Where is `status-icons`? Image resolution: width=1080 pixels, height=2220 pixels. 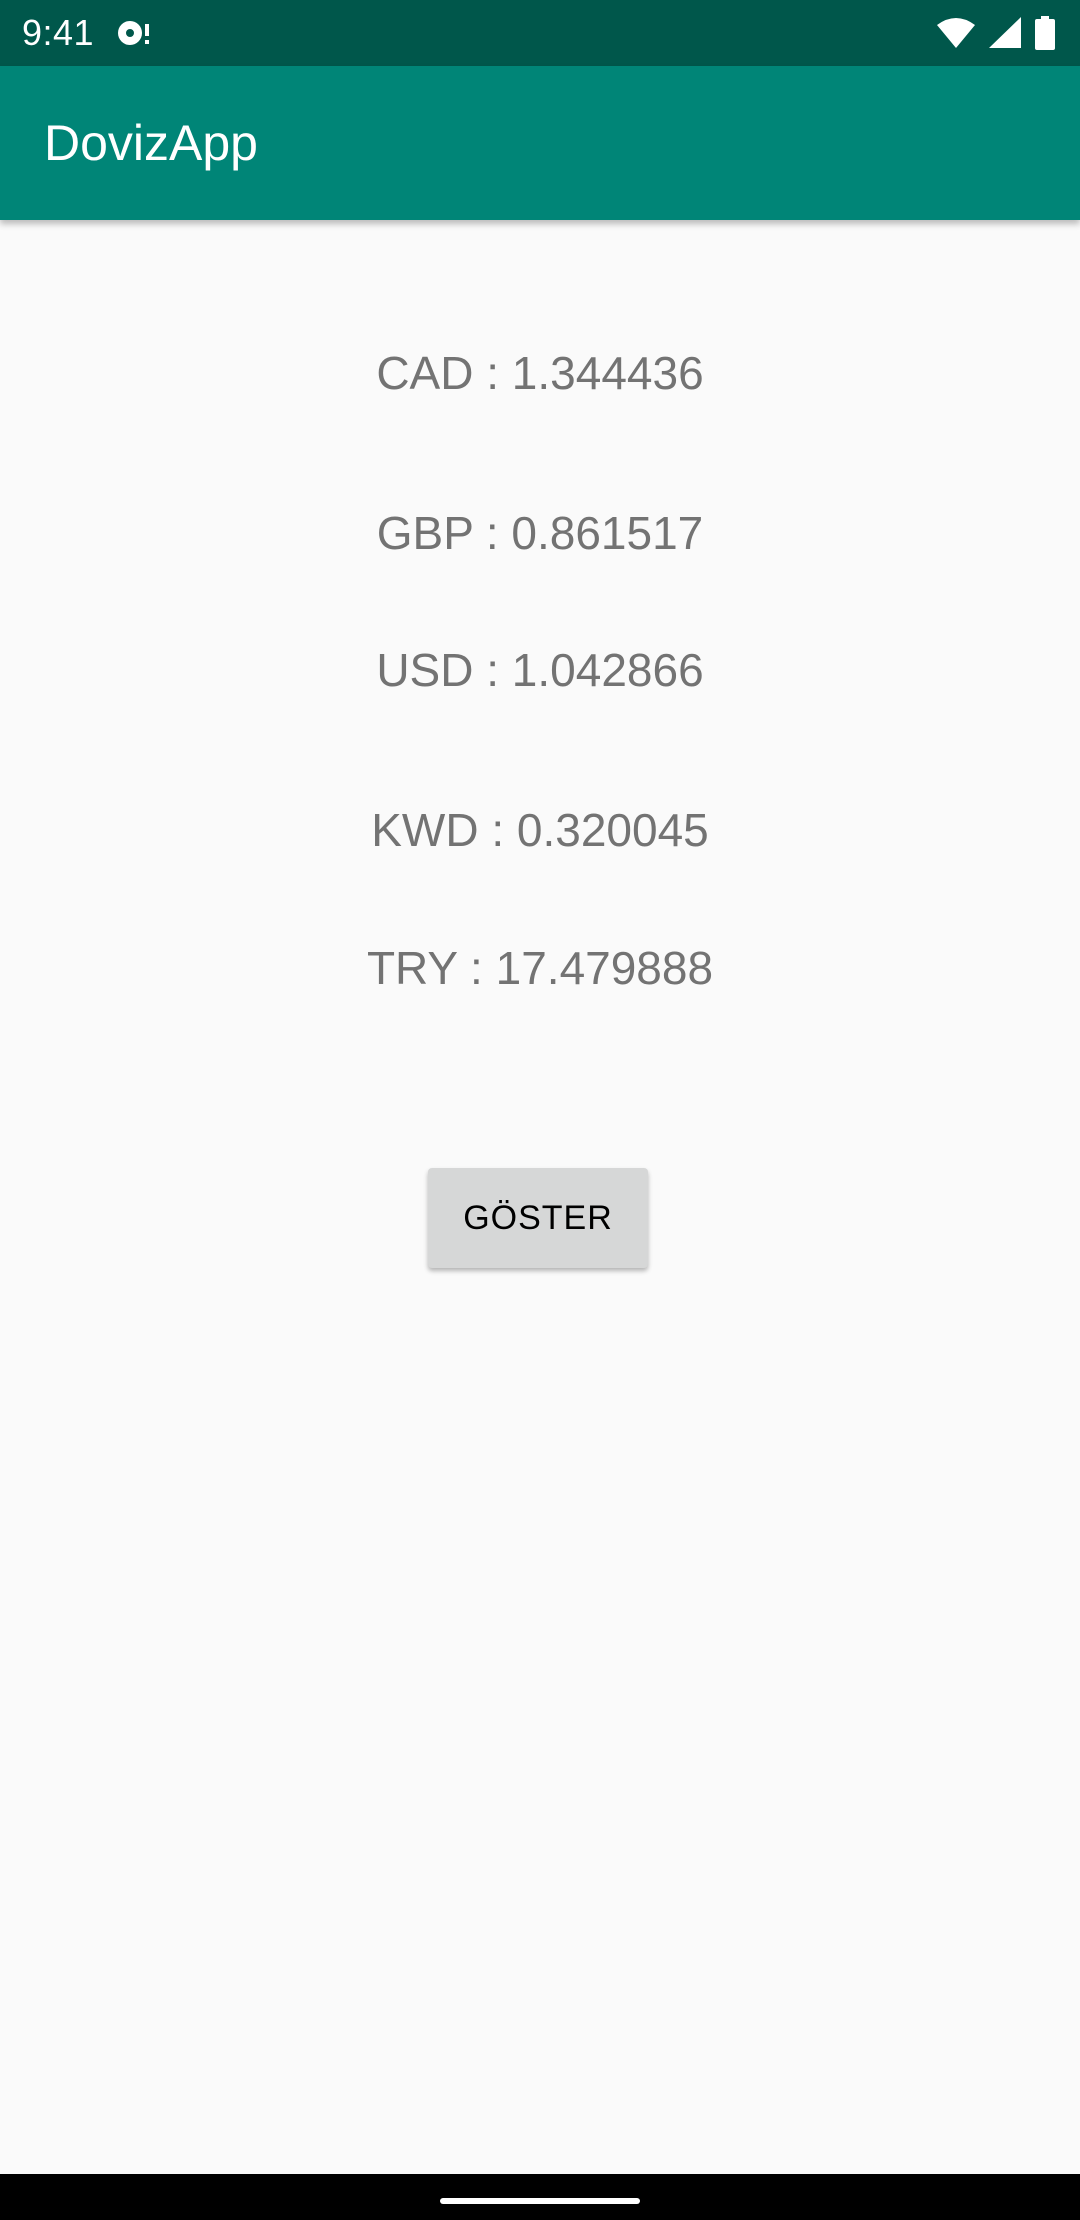 status-icons is located at coordinates (996, 33).